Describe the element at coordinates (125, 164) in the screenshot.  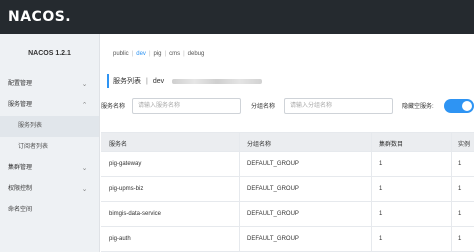
I see `service-name-cell: pig-gateway` at that location.